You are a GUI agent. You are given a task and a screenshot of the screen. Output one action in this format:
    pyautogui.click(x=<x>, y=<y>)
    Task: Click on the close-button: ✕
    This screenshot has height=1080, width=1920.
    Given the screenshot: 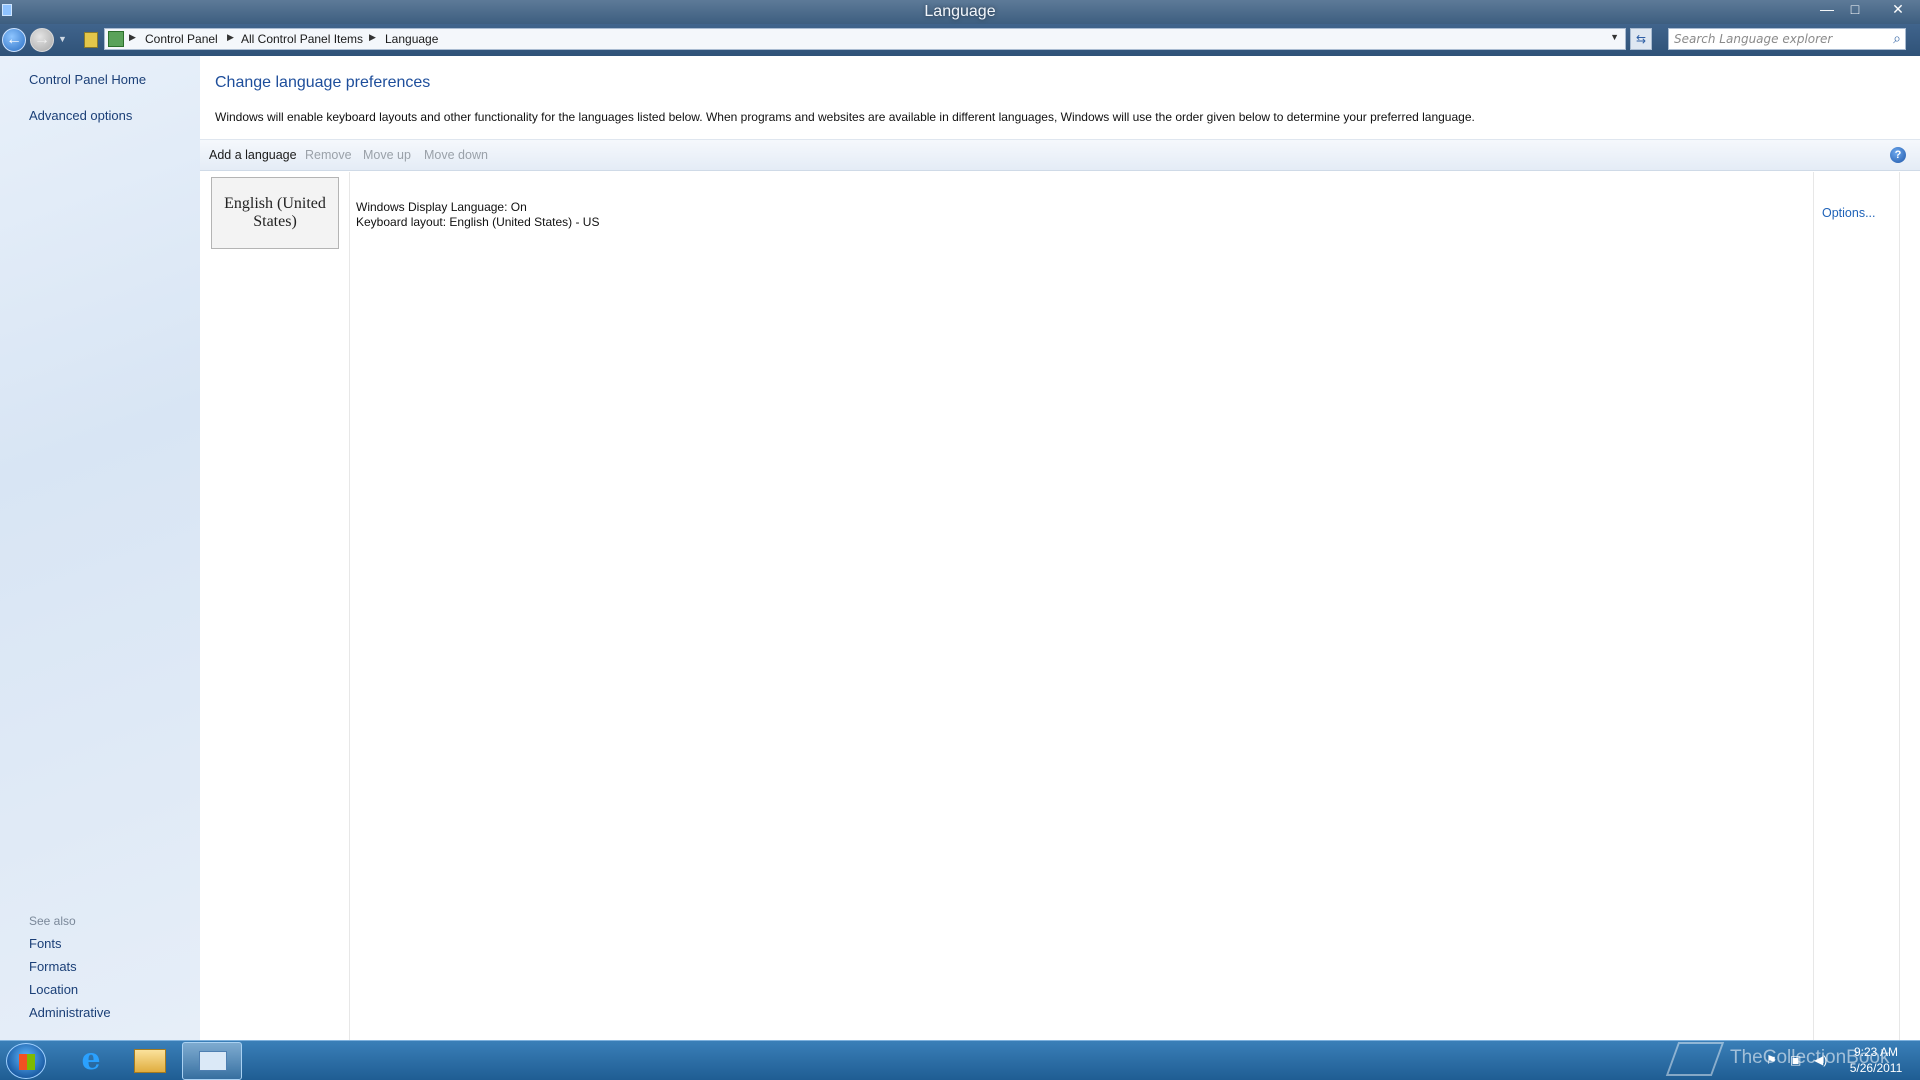 What is the action you would take?
    pyautogui.click(x=1898, y=9)
    